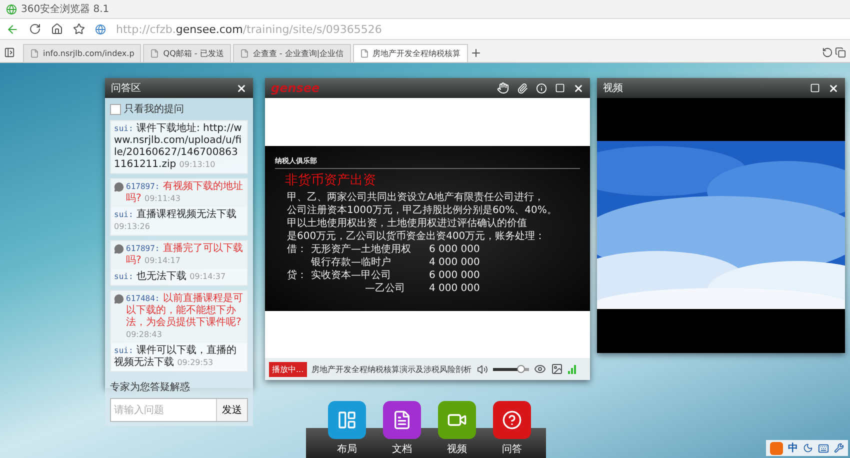  What do you see at coordinates (808, 448) in the screenshot?
I see `moon-icon` at bounding box center [808, 448].